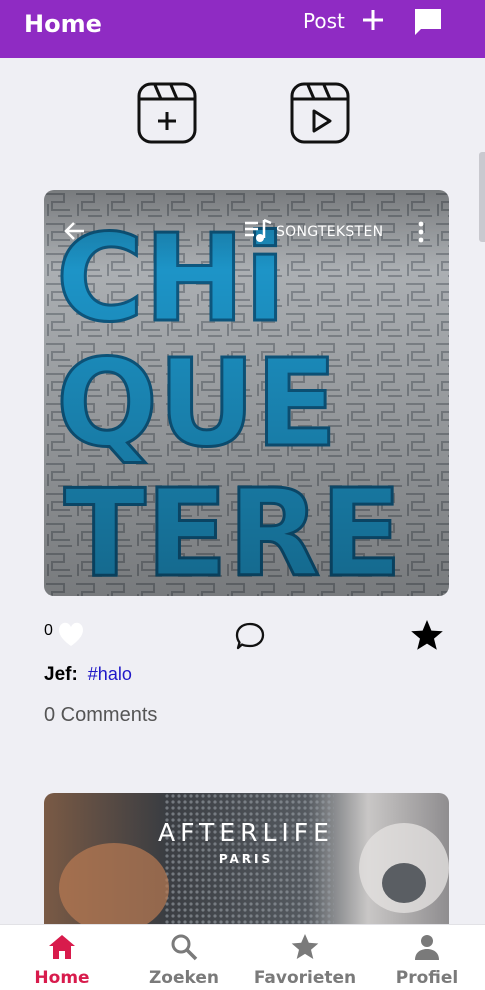  What do you see at coordinates (428, 22) in the screenshot?
I see `chat-icon` at bounding box center [428, 22].